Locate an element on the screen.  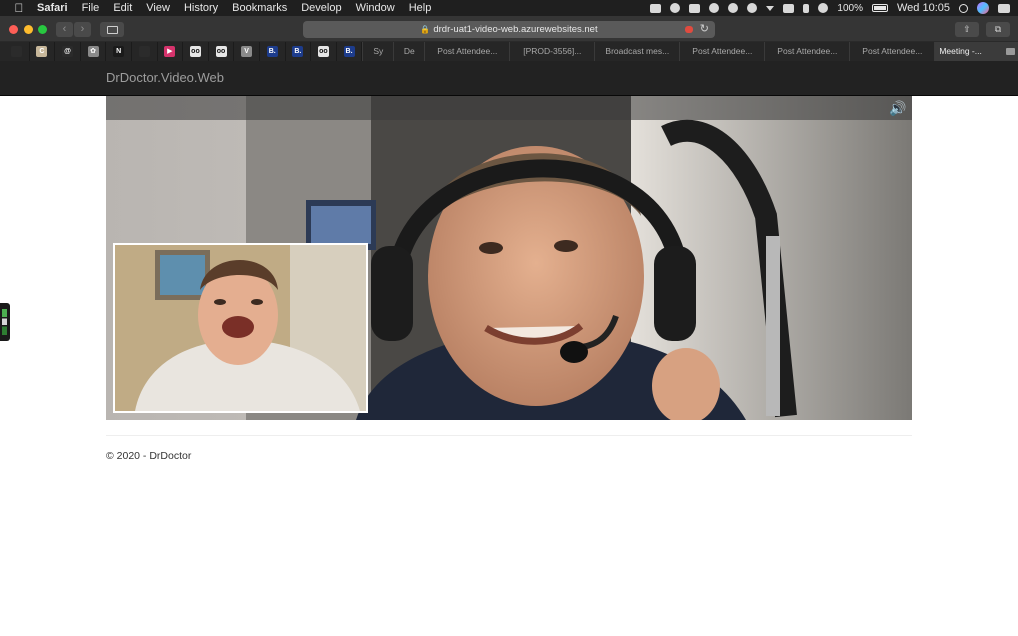
address-bar-url: drdr-uat1-video-web.azurewebsites.net is located at coordinates (515, 29).